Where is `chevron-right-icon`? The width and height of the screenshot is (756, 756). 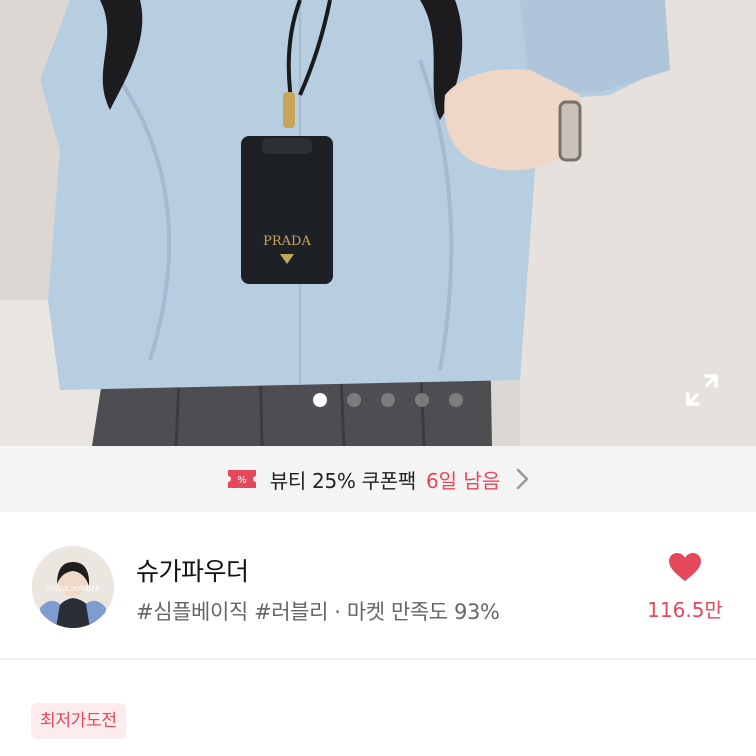
chevron-right-icon is located at coordinates (522, 479).